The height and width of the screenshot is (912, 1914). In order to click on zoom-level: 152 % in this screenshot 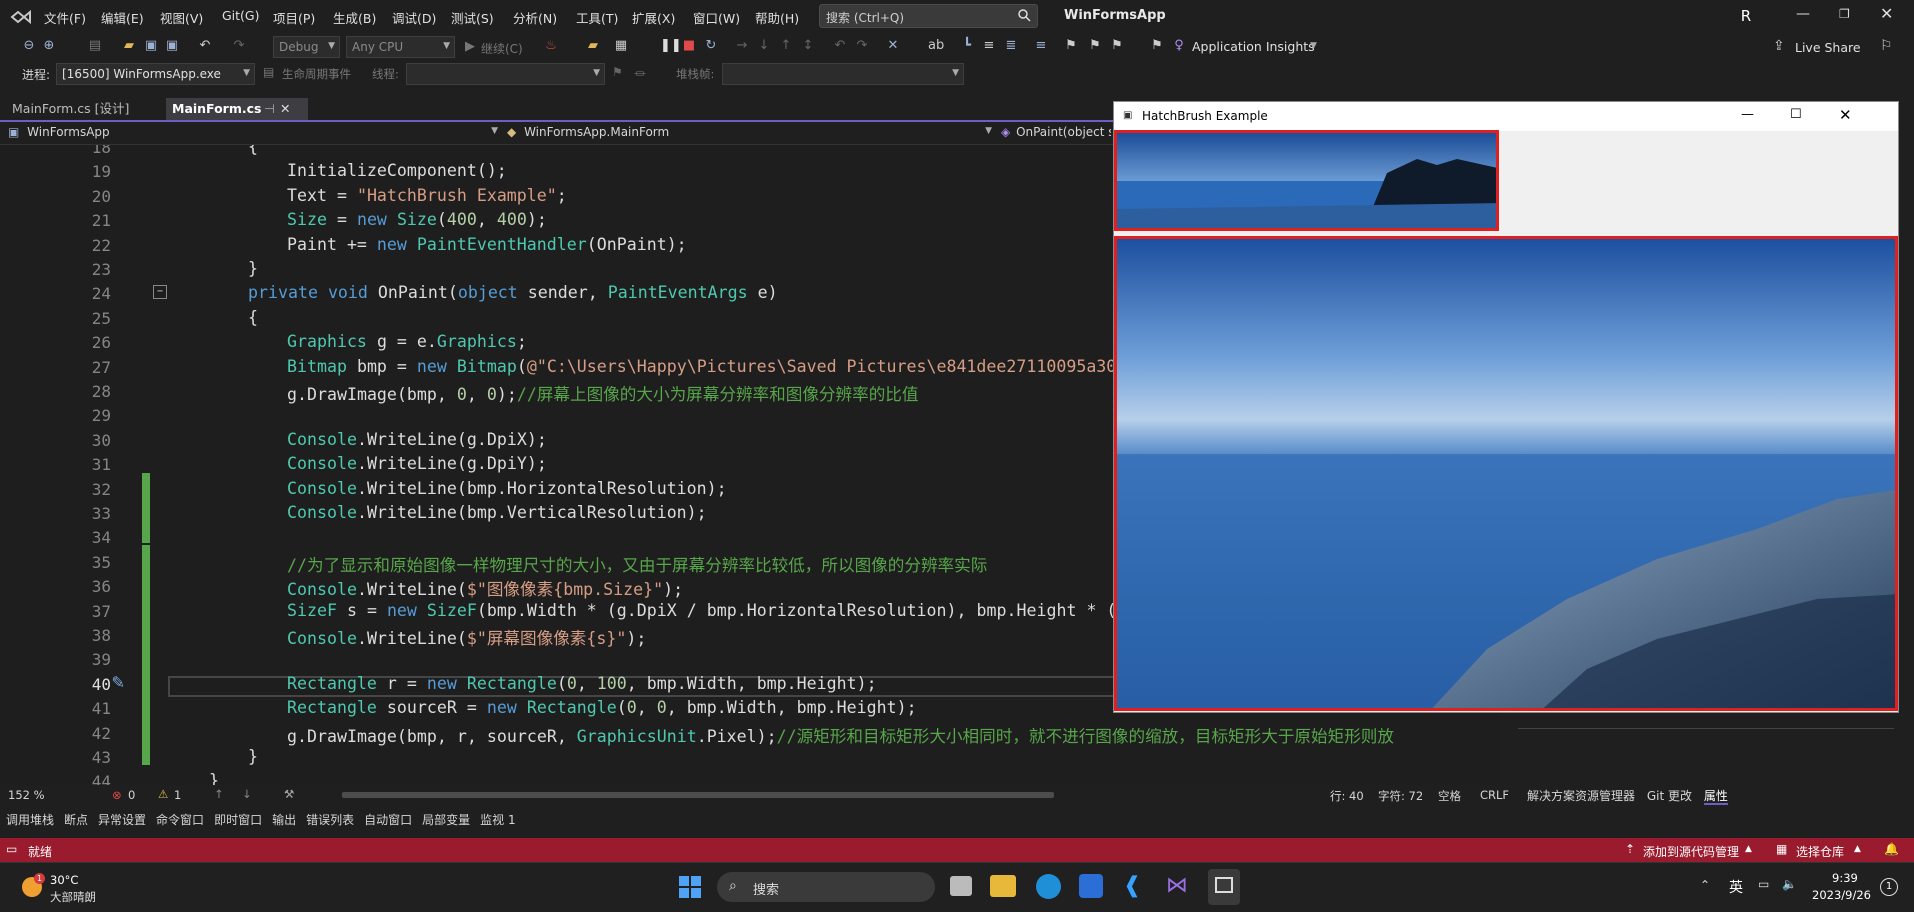, I will do `click(26, 795)`.